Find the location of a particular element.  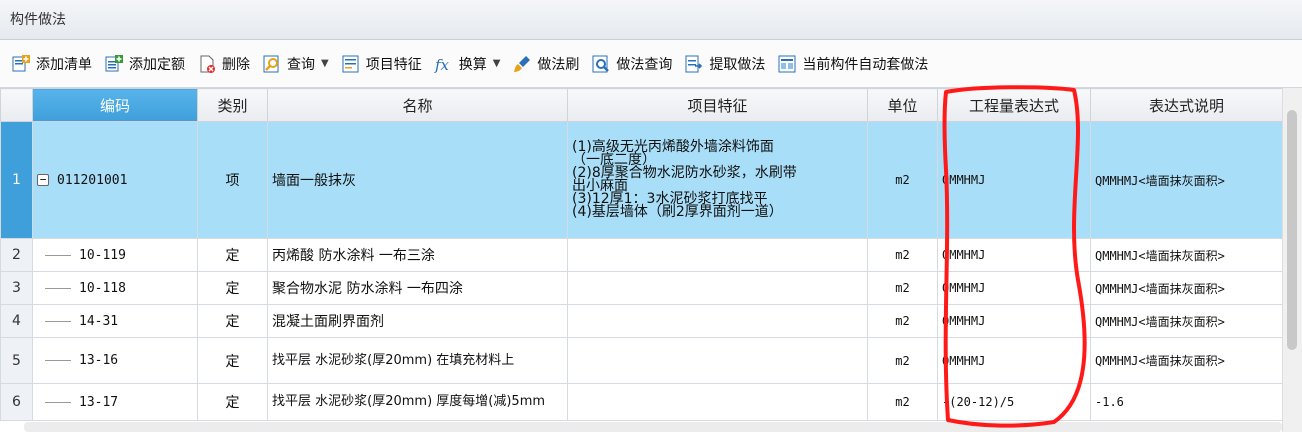

query-label: 查询 is located at coordinates (301, 64).